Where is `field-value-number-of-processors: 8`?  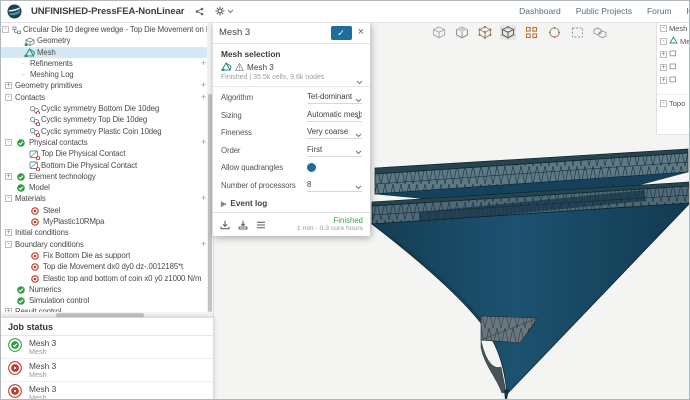 field-value-number-of-processors: 8 is located at coordinates (334, 185).